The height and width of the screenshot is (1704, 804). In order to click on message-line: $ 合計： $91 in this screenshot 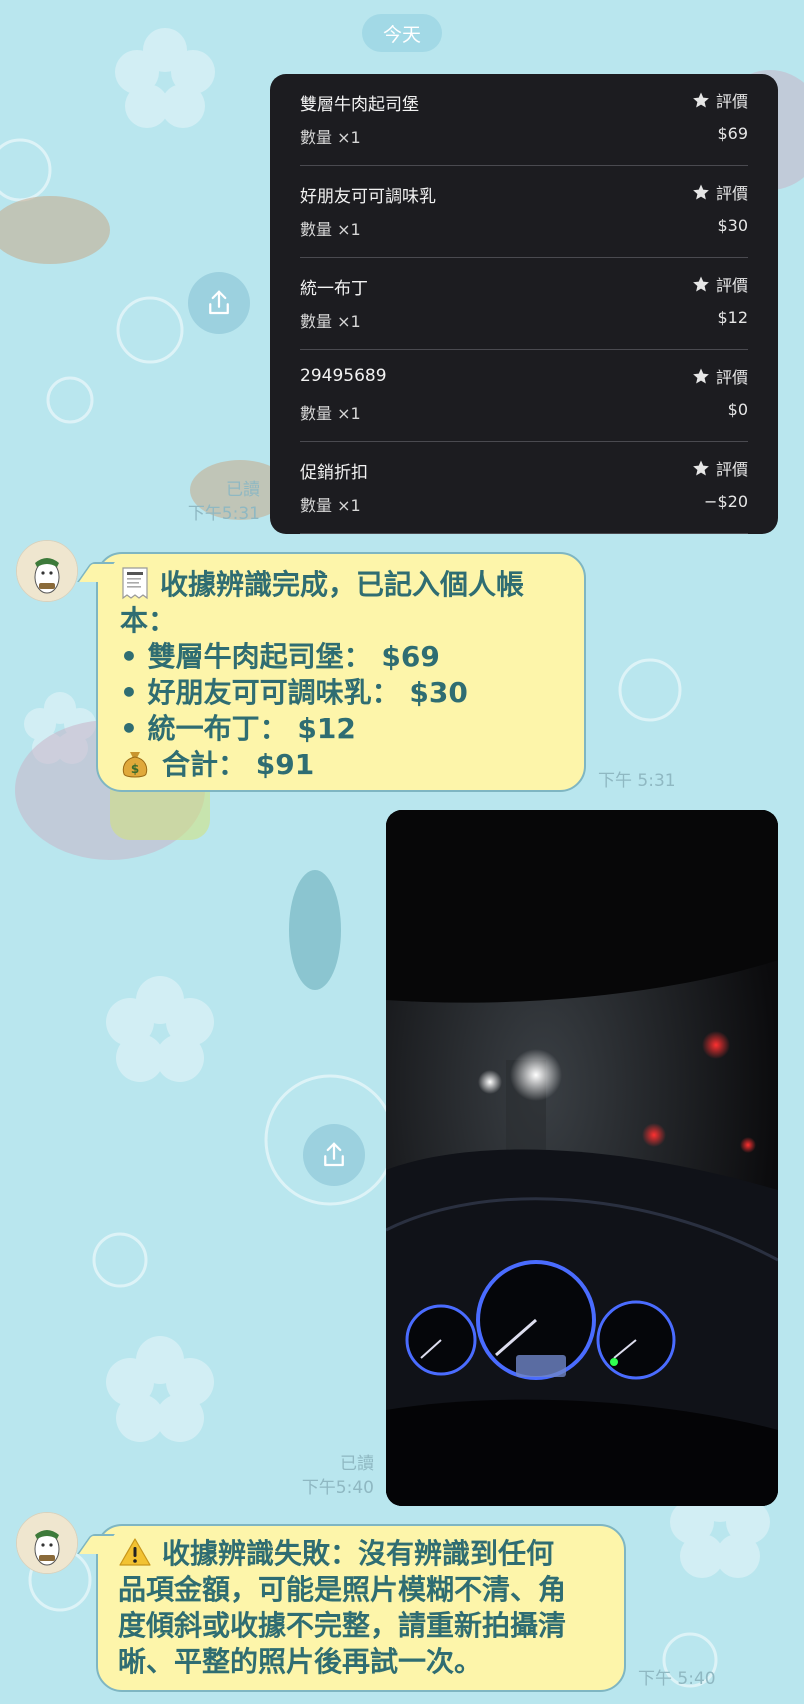, I will do `click(341, 765)`.